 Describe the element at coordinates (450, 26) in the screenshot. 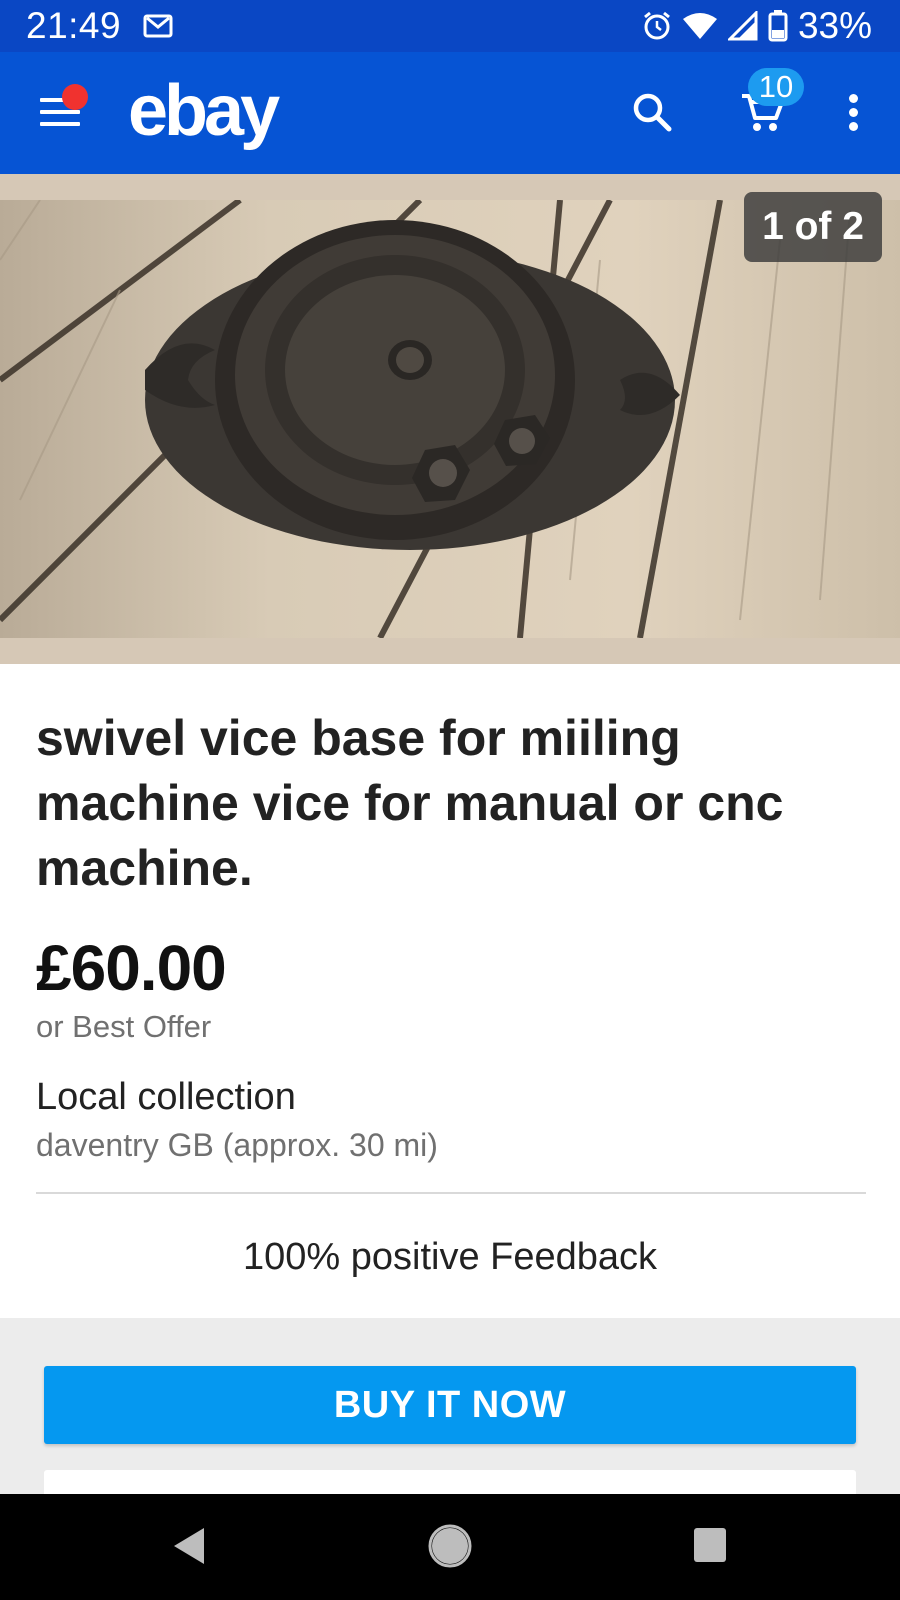

I see `status-bar: 21:49 33%` at that location.